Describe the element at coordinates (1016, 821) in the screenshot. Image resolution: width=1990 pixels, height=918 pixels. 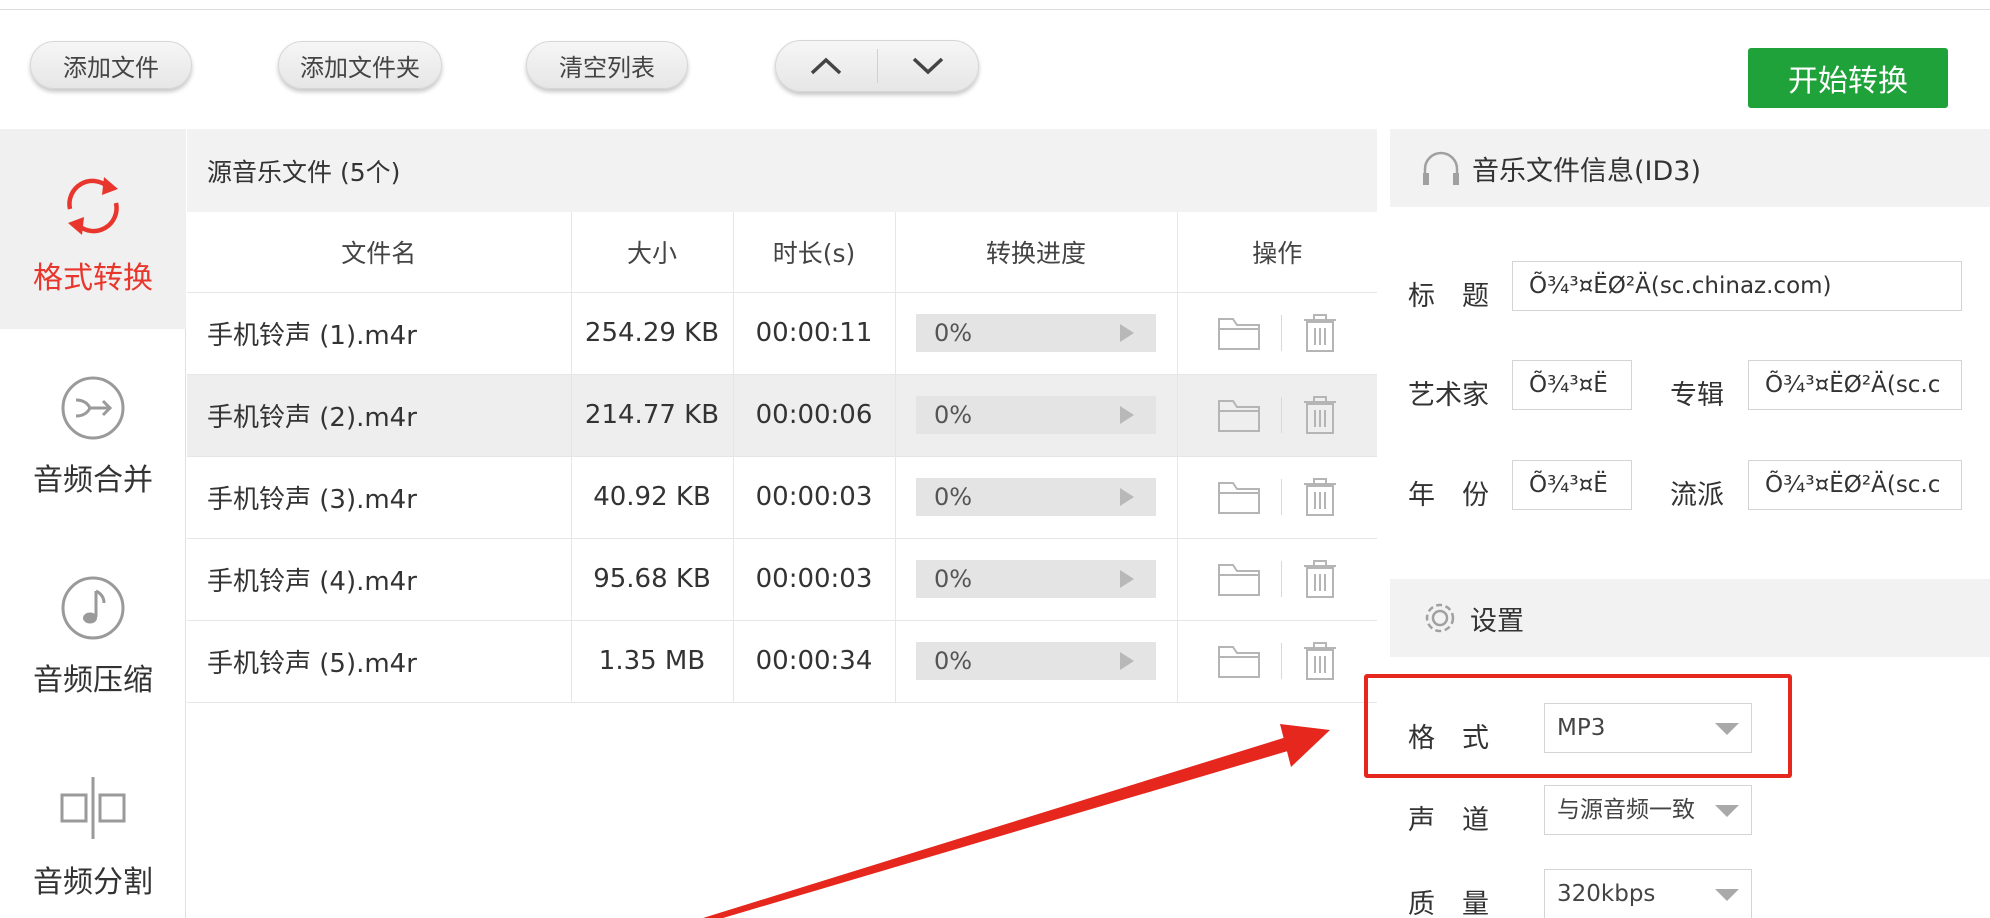
I see `annotation-arrow` at that location.